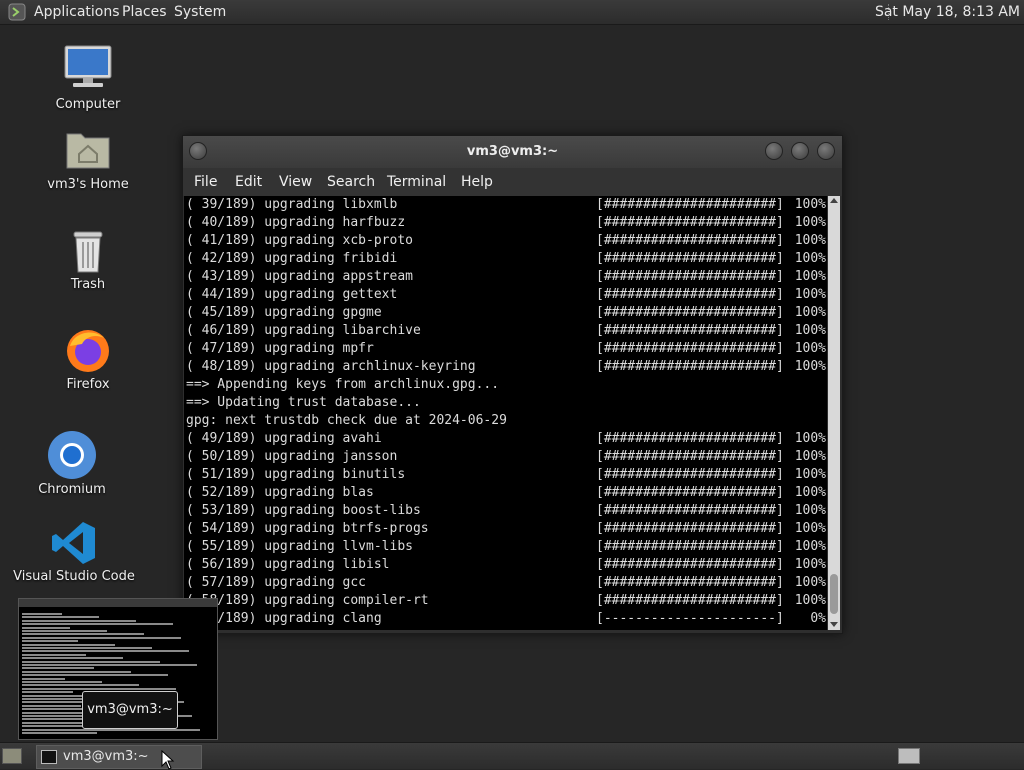 This screenshot has height=770, width=1024. Describe the element at coordinates (296, 474) in the screenshot. I see `terminal-line-text: ( 51/189) upgrading binutils` at that location.